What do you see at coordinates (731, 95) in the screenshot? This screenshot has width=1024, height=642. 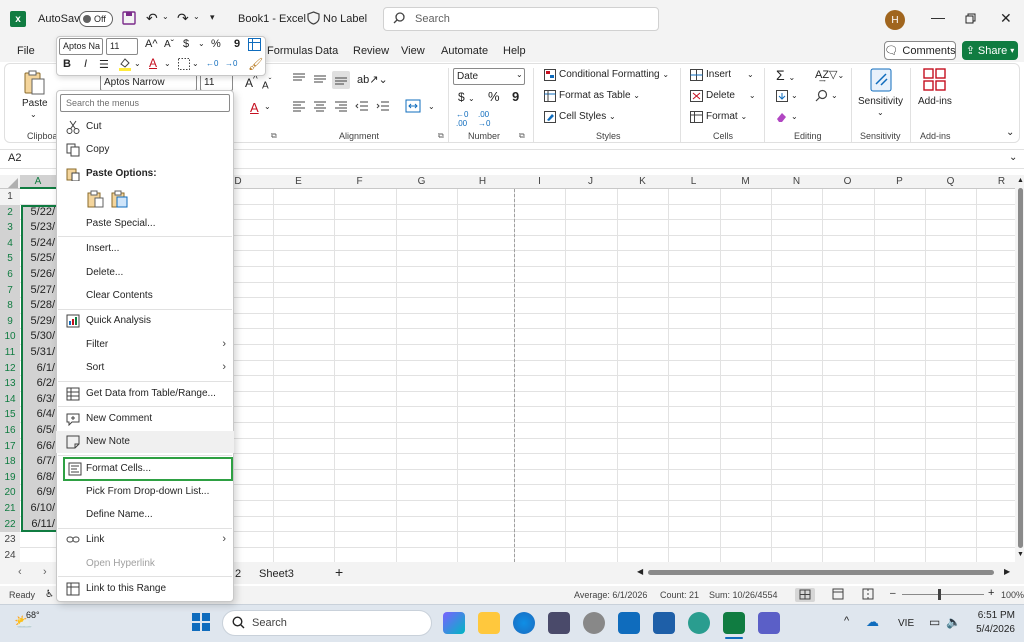 I see `delete-button: Delete ⌄` at bounding box center [731, 95].